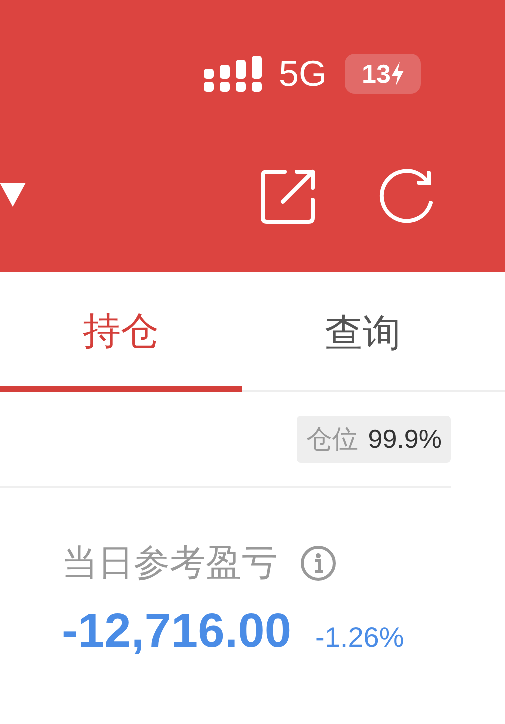 The image size is (505, 724). What do you see at coordinates (376, 74) in the screenshot?
I see `battery-level: 13` at bounding box center [376, 74].